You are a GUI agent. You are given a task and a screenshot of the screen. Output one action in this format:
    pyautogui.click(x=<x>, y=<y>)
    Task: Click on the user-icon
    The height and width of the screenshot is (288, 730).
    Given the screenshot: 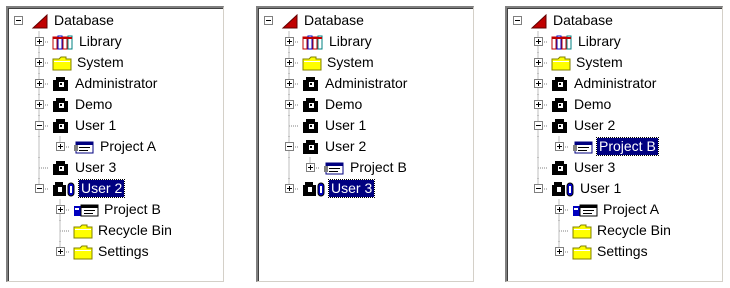 What is the action you would take?
    pyautogui.click(x=560, y=105)
    